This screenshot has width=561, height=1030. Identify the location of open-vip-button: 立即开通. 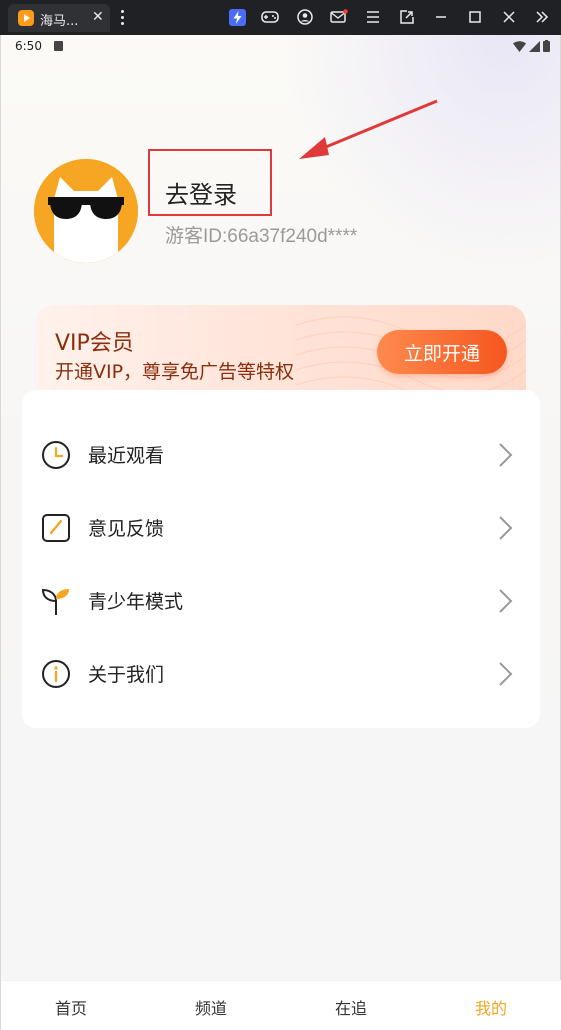
(442, 352).